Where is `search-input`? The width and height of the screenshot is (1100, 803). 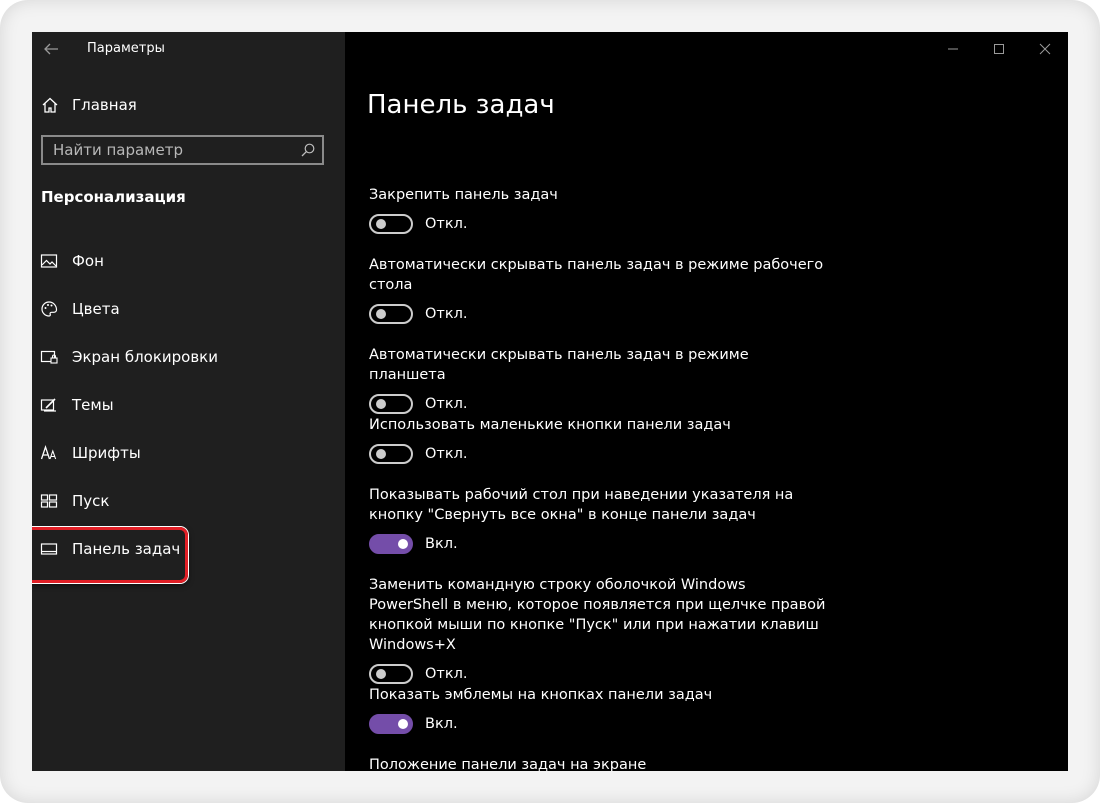 search-input is located at coordinates (171, 150).